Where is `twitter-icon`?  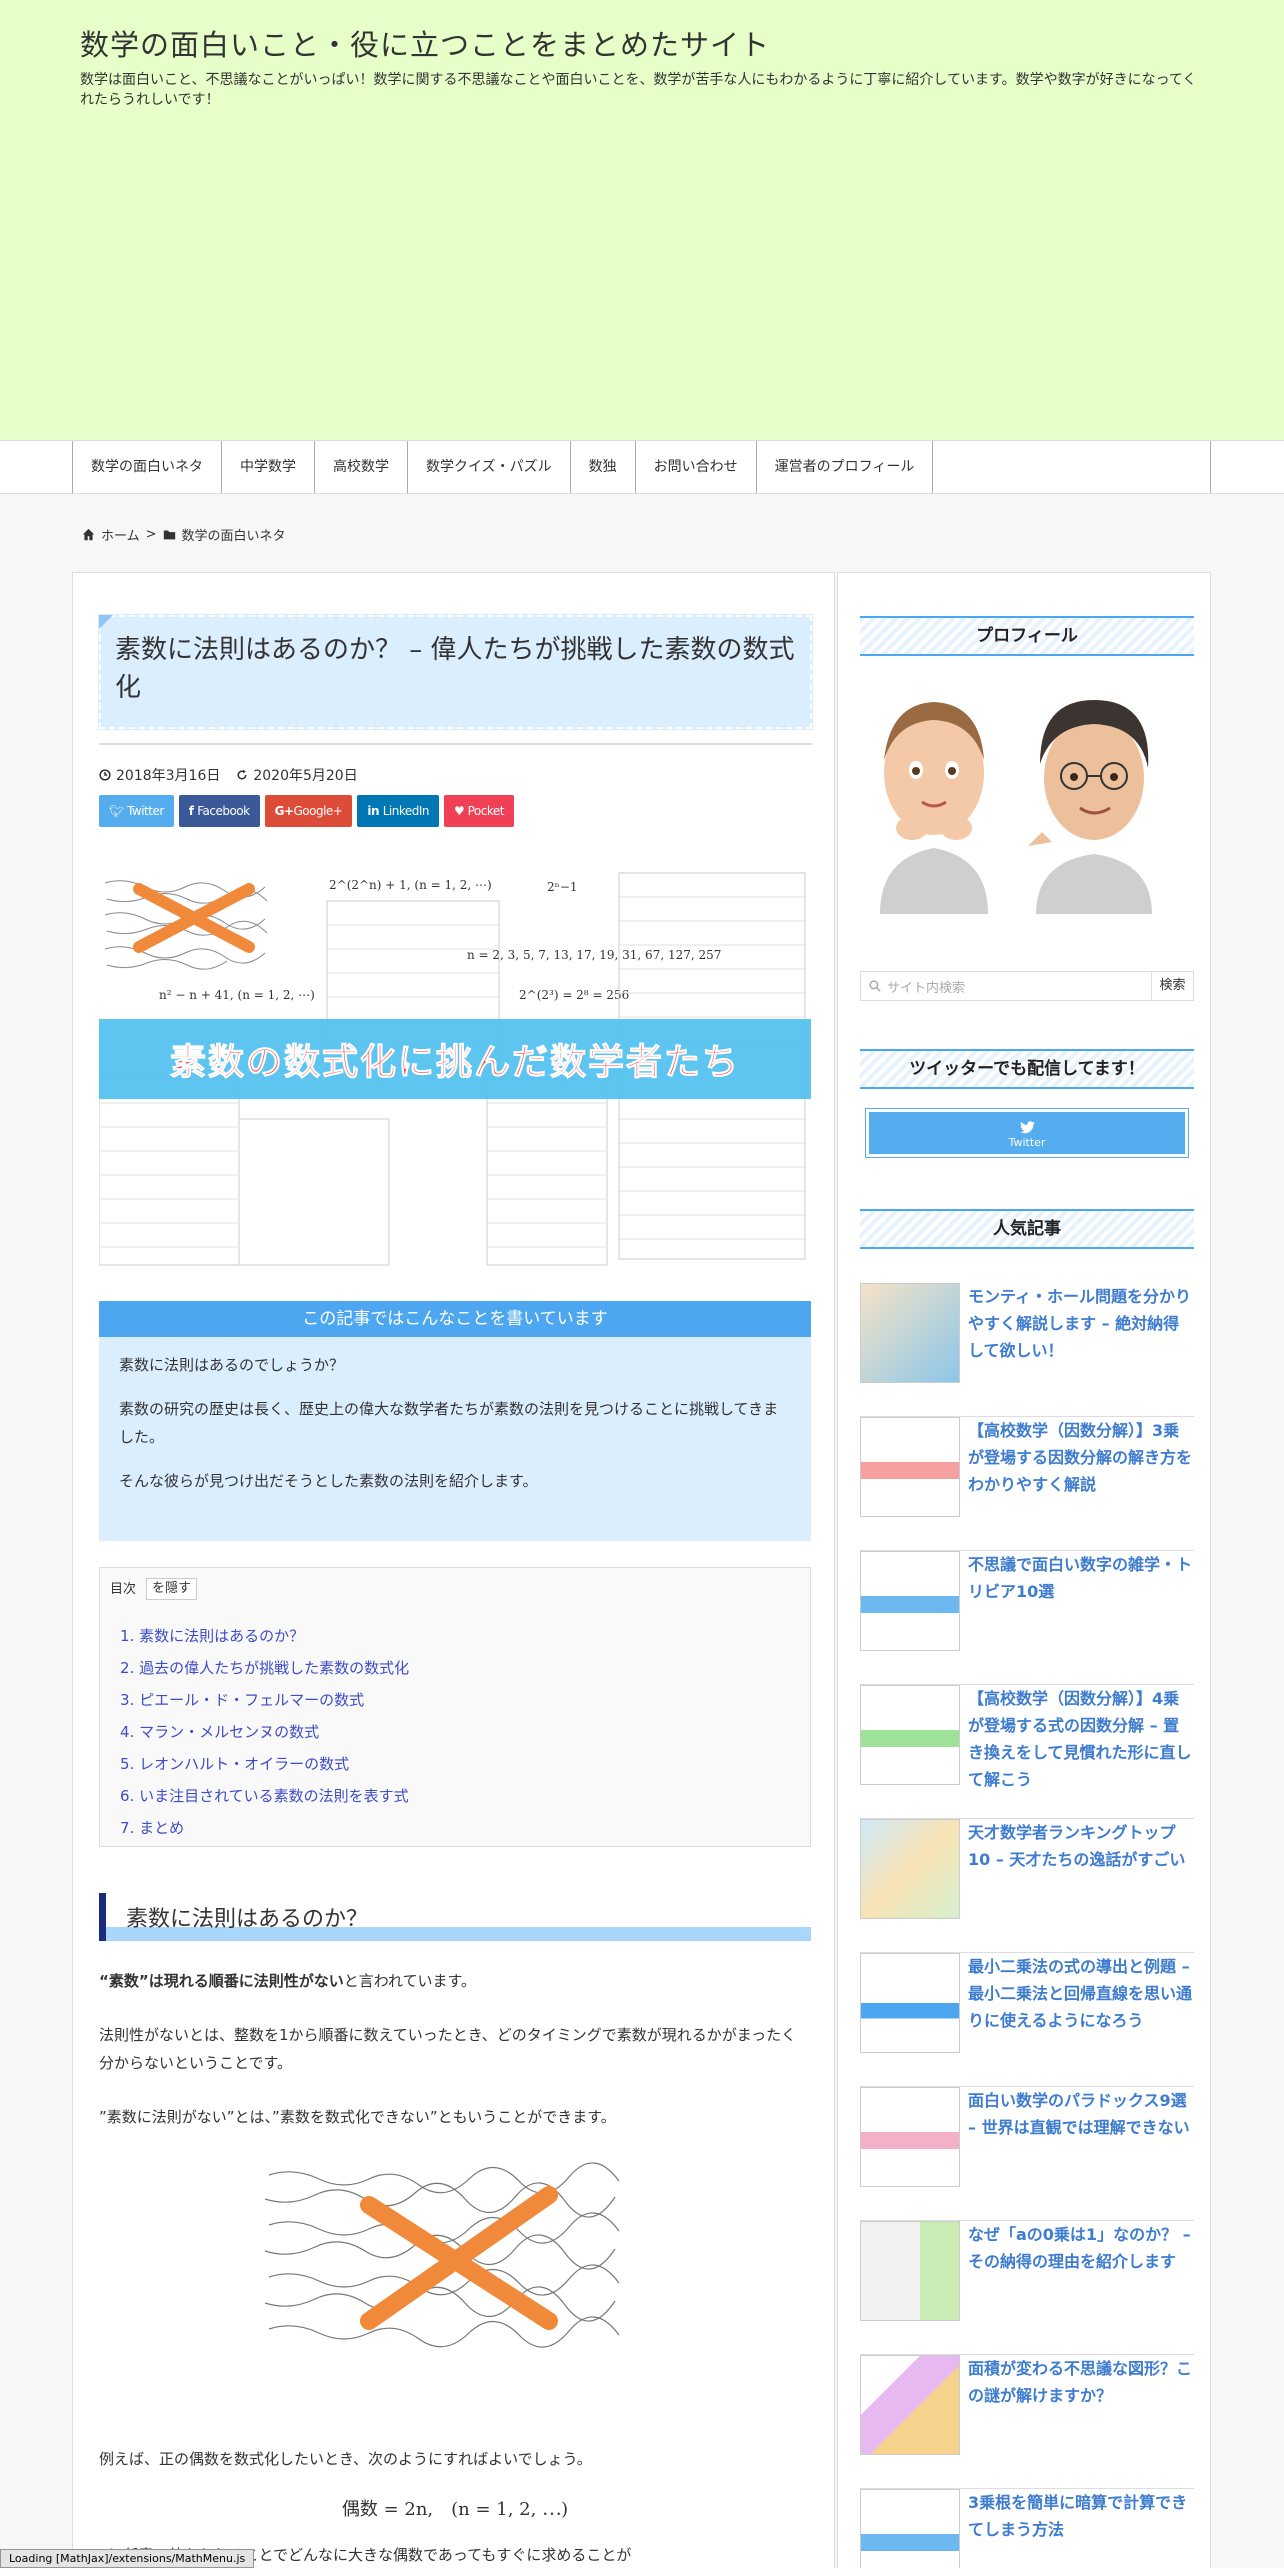
twitter-icon is located at coordinates (1027, 1127).